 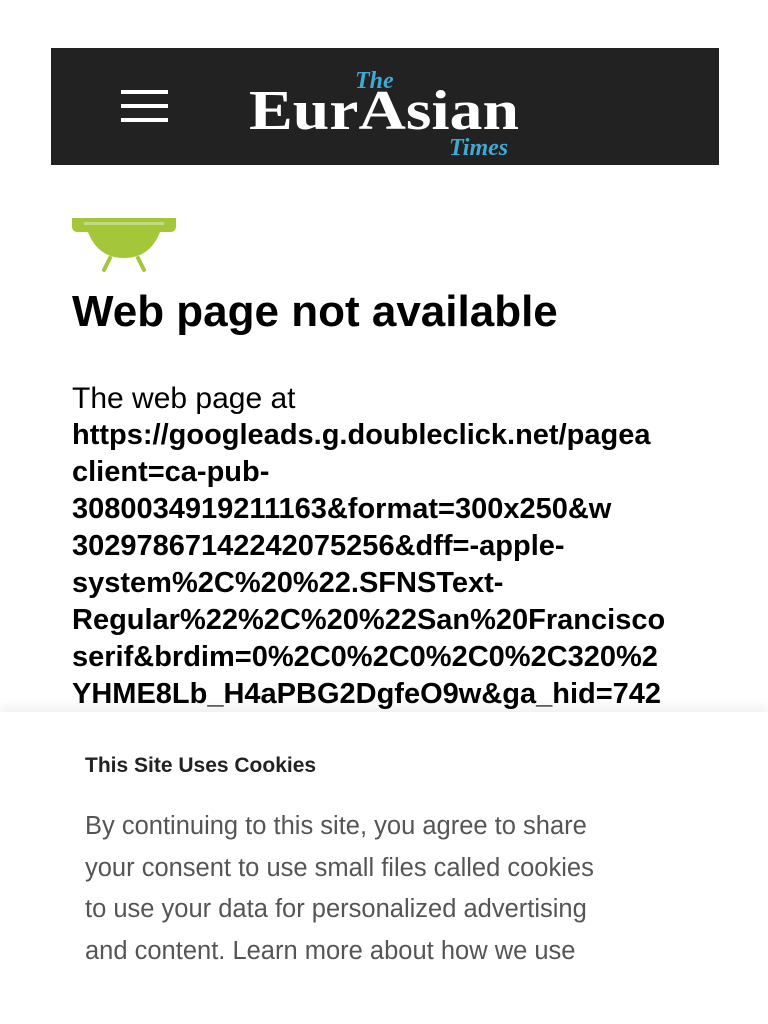 I want to click on logo-wordmark: The EurAsian Times, so click(x=384, y=112).